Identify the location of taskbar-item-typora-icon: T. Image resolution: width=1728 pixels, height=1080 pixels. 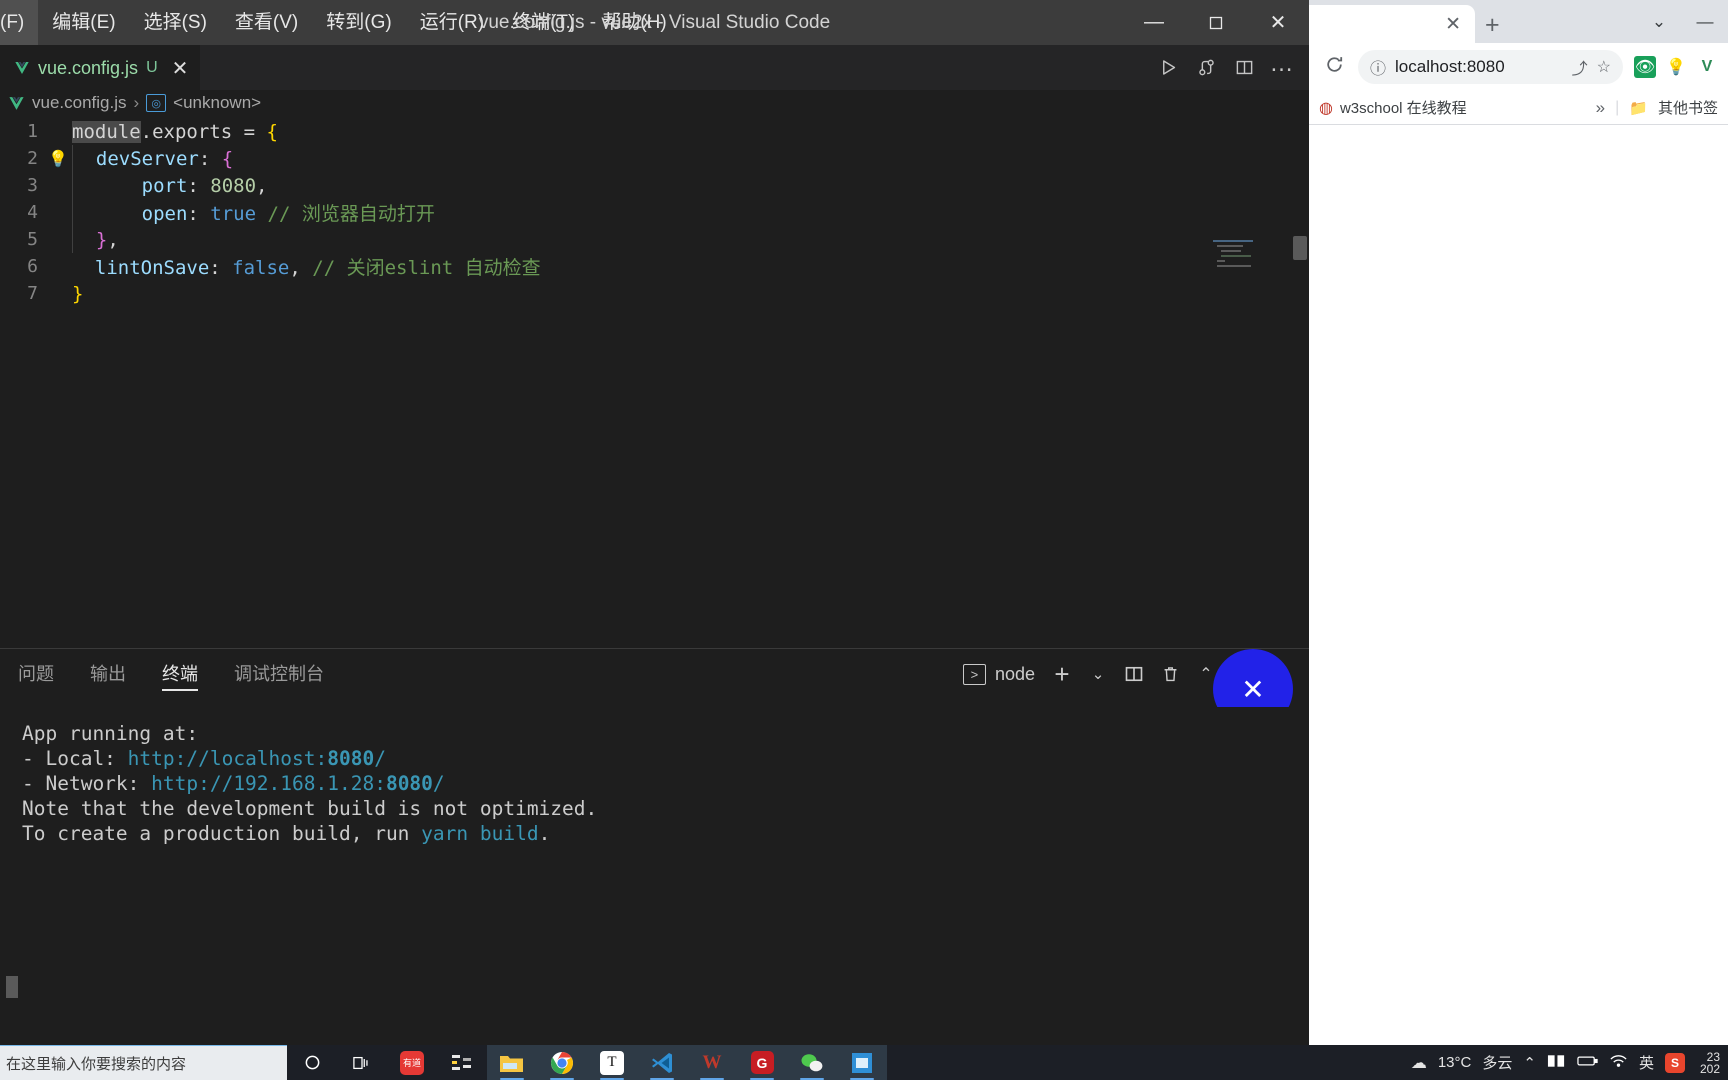
(612, 1062).